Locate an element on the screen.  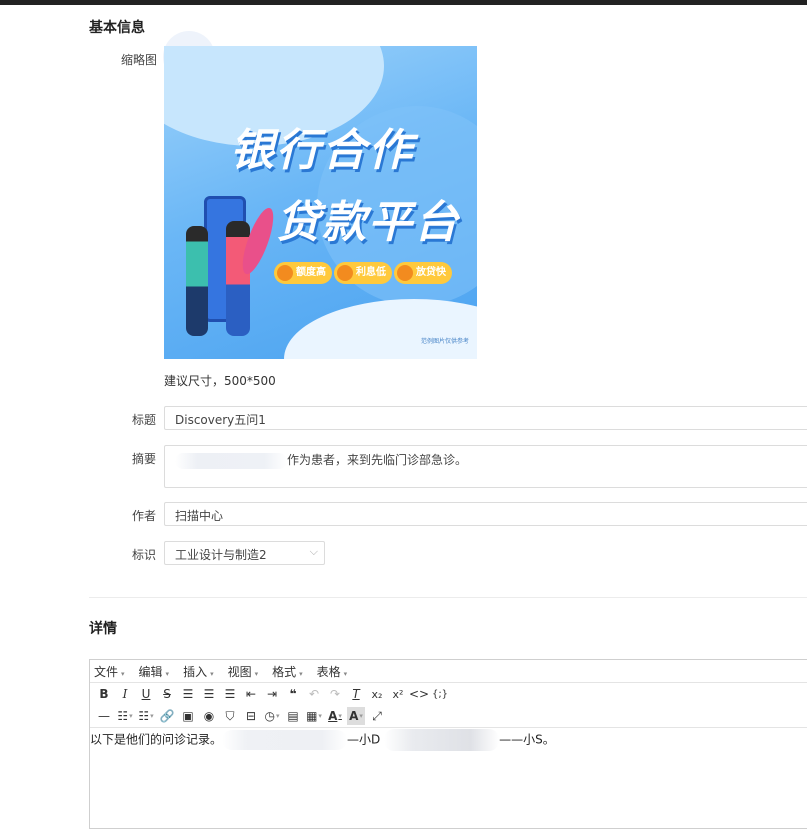
align-right-icon: ☰ is located at coordinates (230, 694).